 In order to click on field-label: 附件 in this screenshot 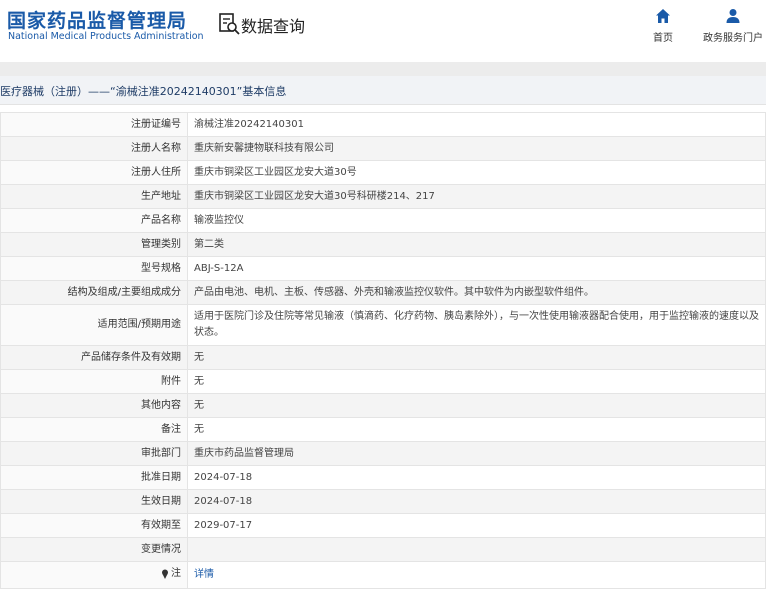, I will do `click(94, 381)`.